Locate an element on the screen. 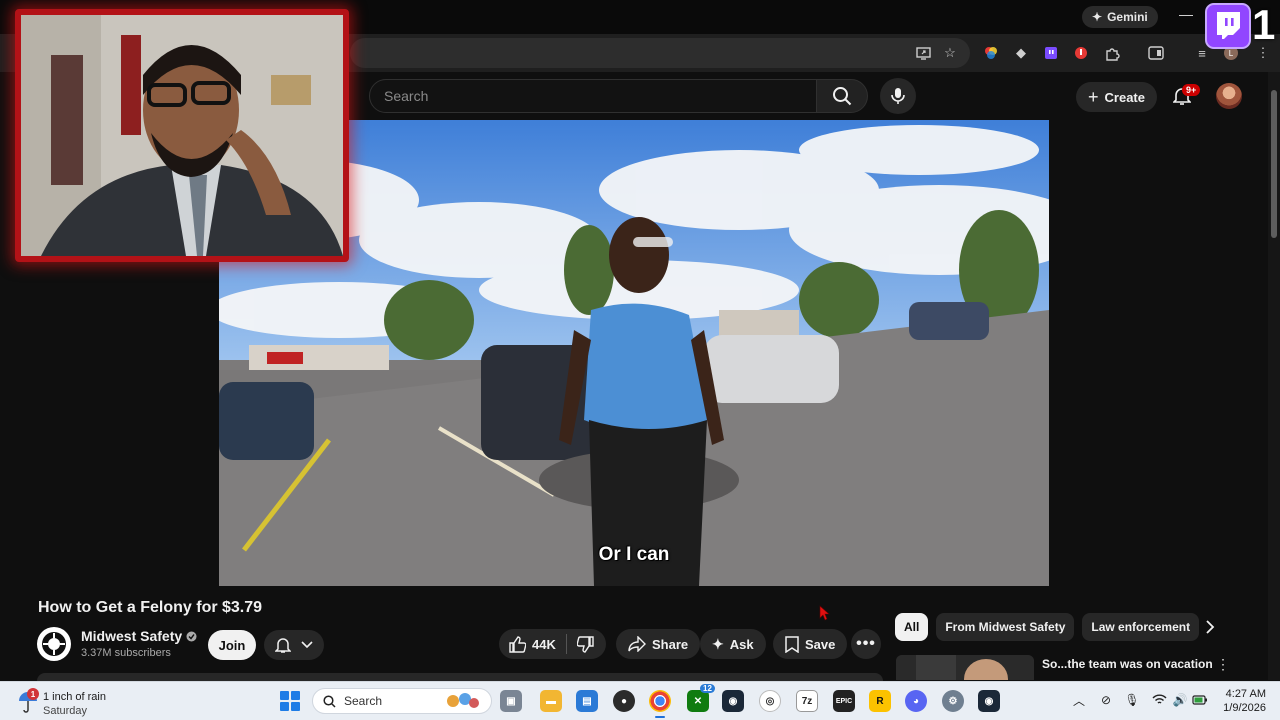  menu-dots-icon: ⋮ is located at coordinates (1223, 664).